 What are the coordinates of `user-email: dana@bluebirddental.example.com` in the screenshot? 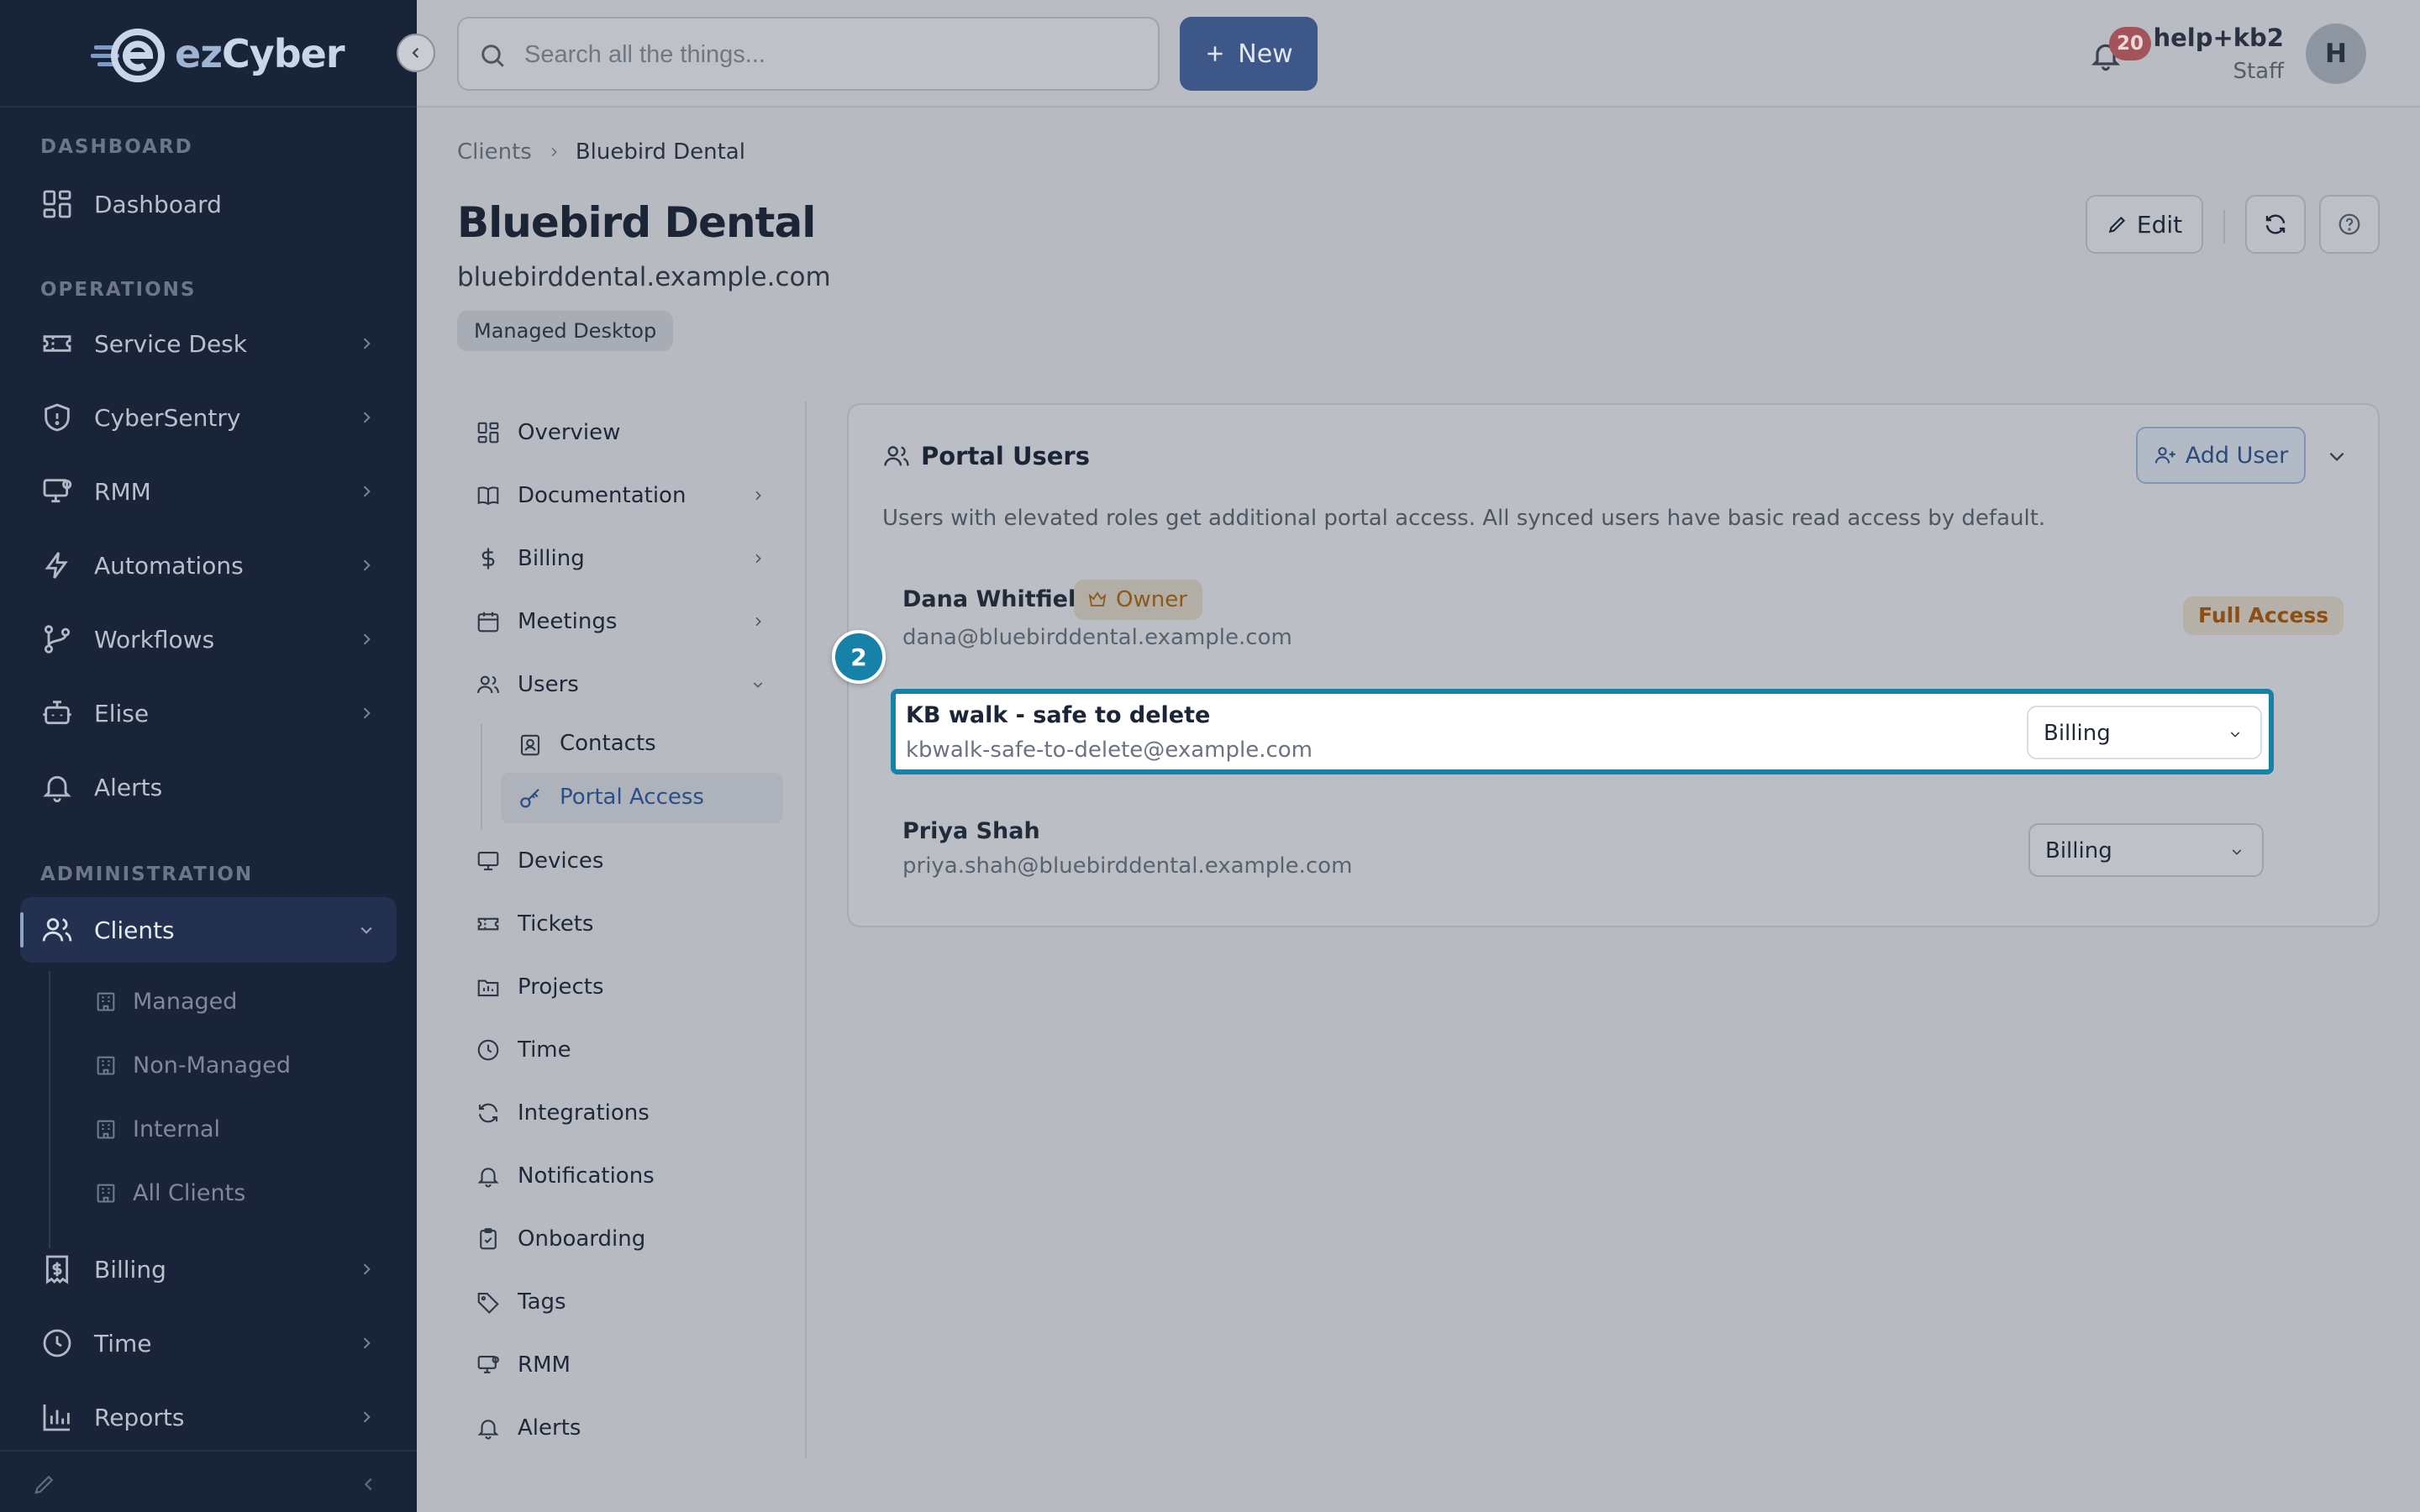 It's located at (1097, 637).